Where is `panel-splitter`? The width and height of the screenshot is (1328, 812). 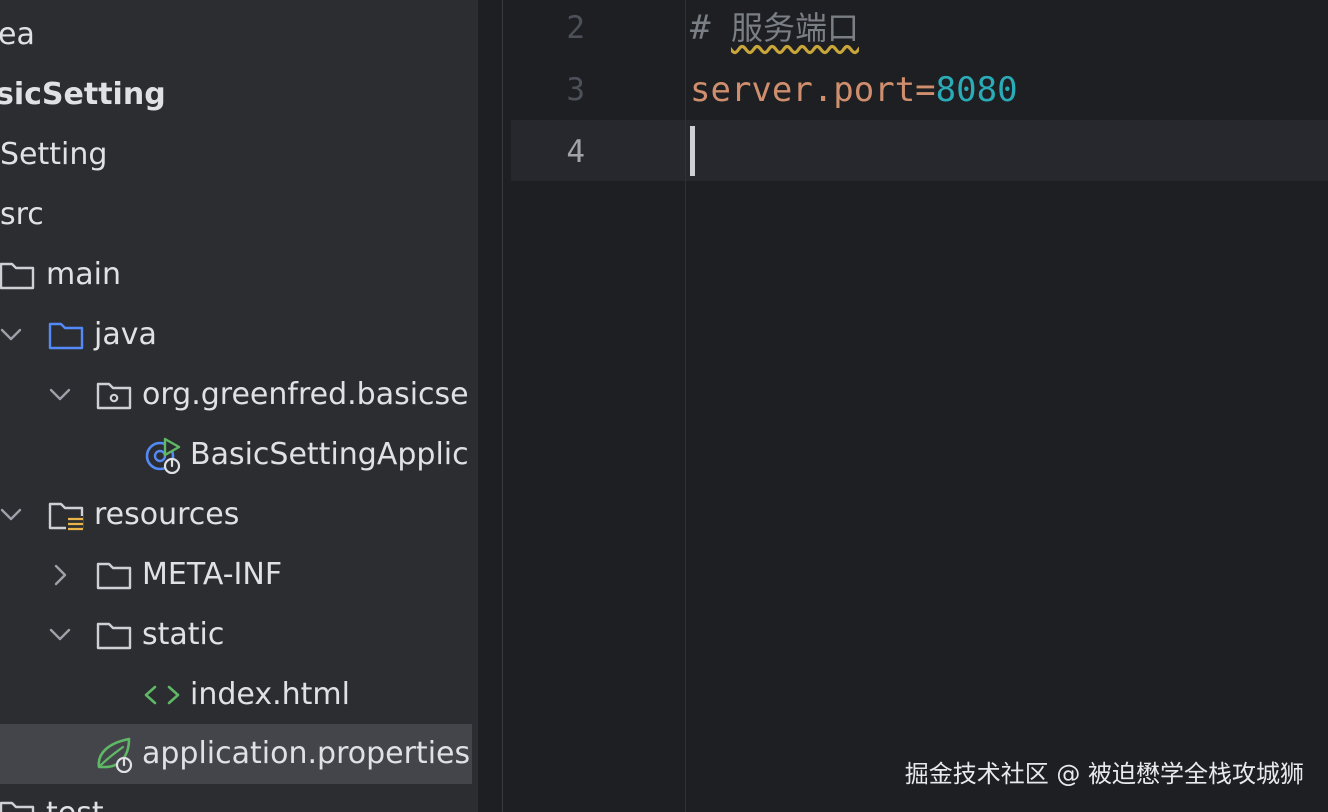 panel-splitter is located at coordinates (491, 406).